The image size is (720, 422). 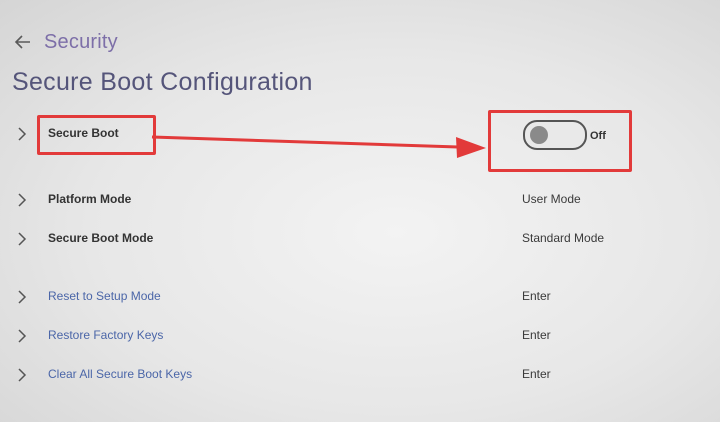 What do you see at coordinates (101, 238) in the screenshot?
I see `setting-label: Secure Boot Mode` at bounding box center [101, 238].